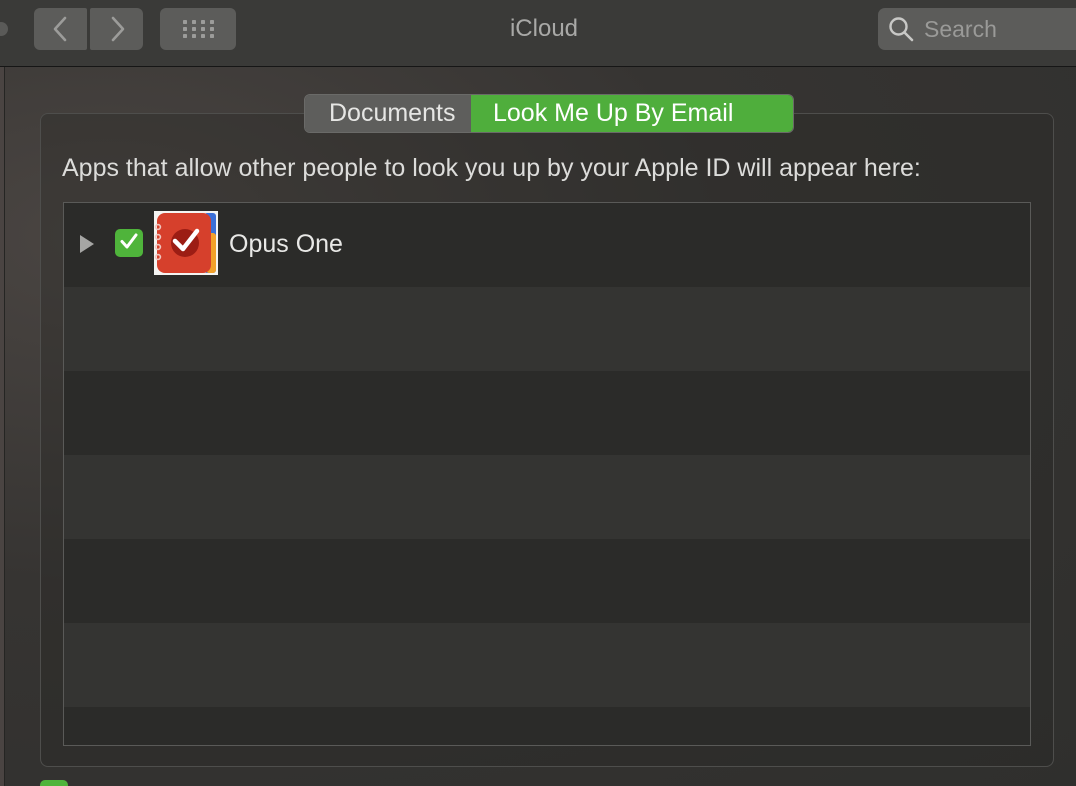  I want to click on tab-look-me-up-by-email: Look Me Up By Email, so click(632, 113).